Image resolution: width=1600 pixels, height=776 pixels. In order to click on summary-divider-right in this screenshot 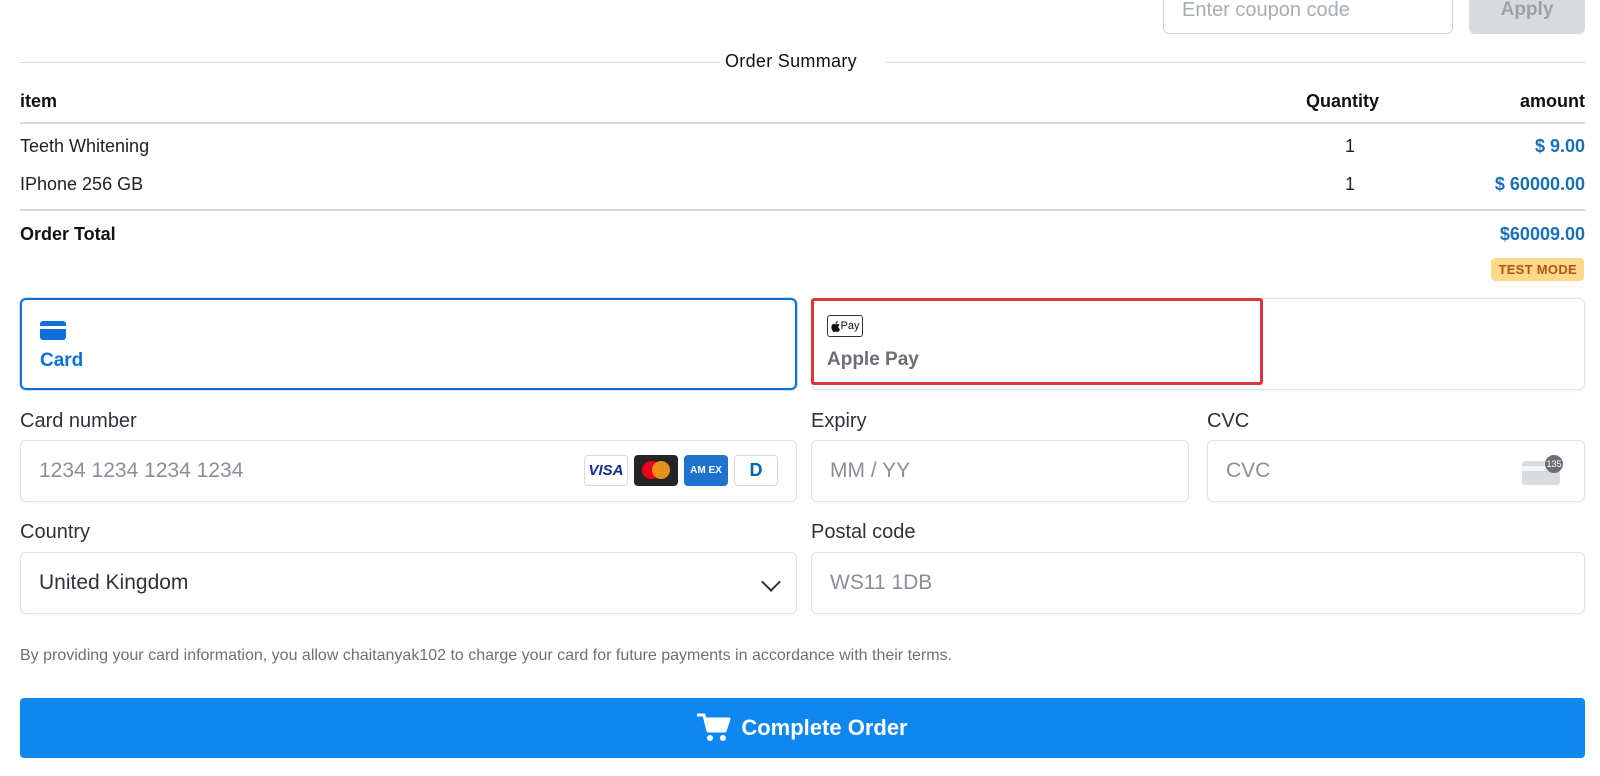, I will do `click(1235, 62)`.